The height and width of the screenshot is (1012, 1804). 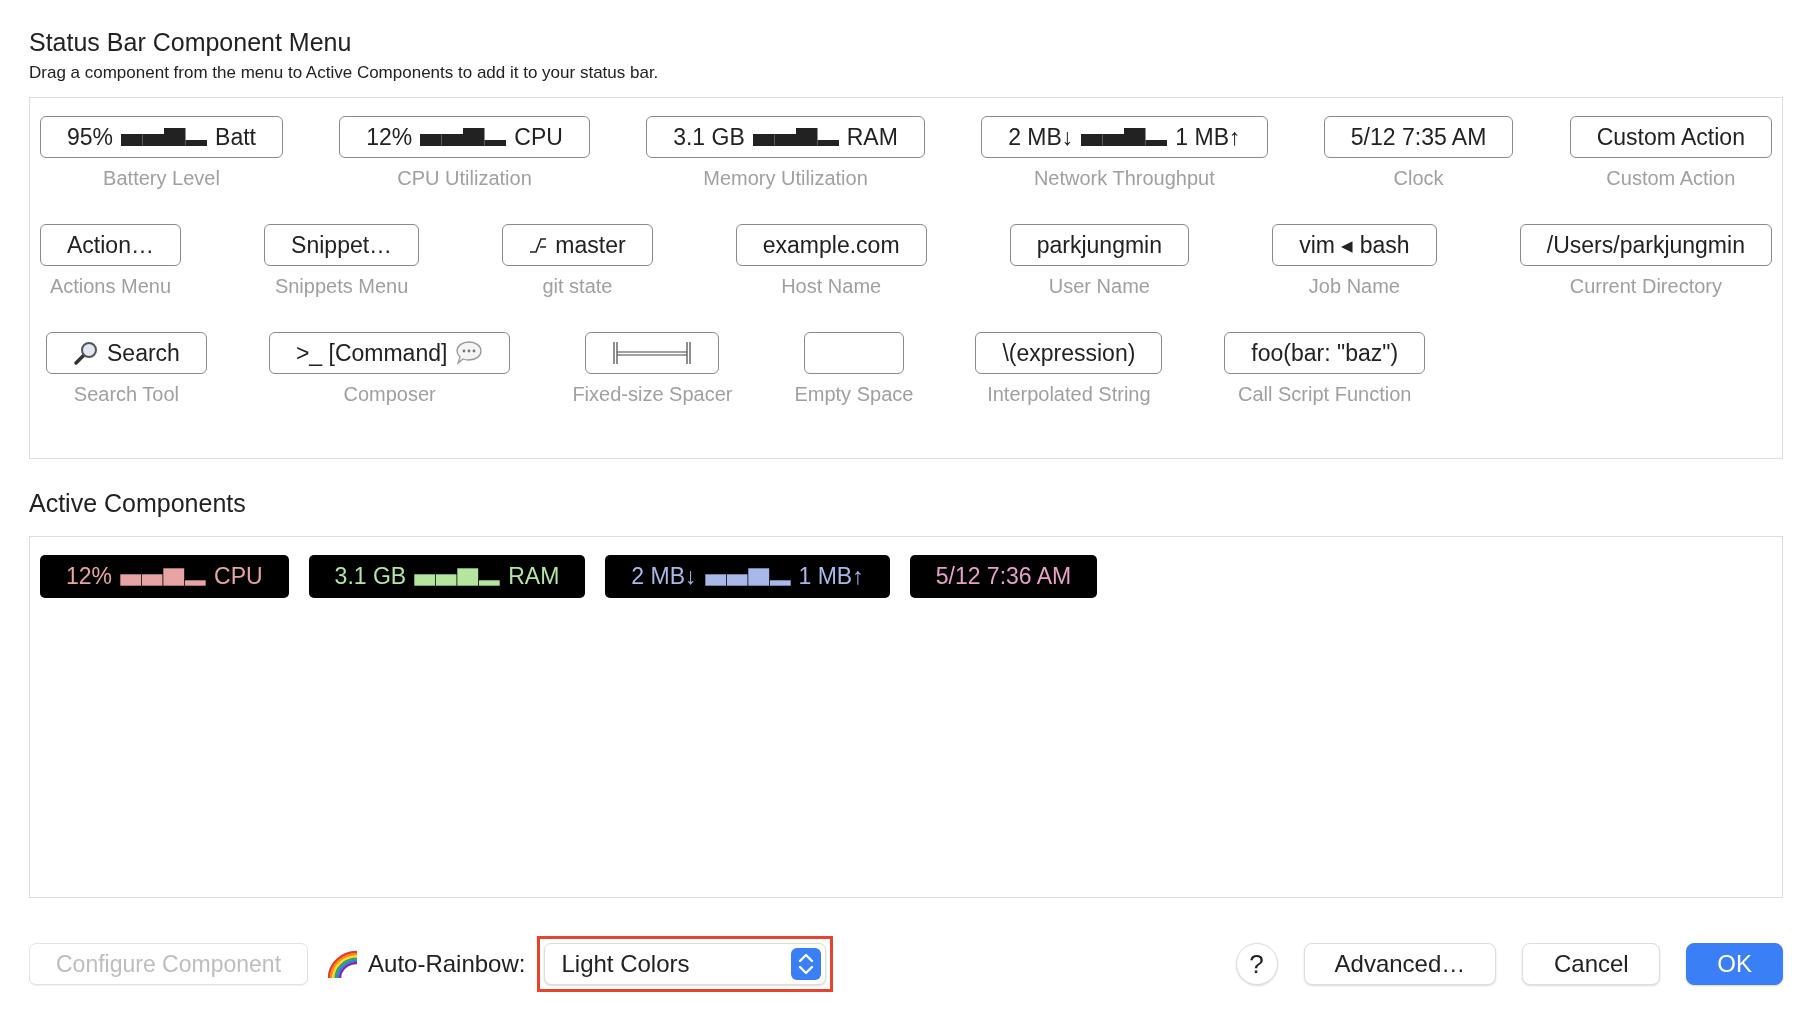 What do you see at coordinates (164, 576) in the screenshot?
I see `active-component-chip: 12% CPU` at bounding box center [164, 576].